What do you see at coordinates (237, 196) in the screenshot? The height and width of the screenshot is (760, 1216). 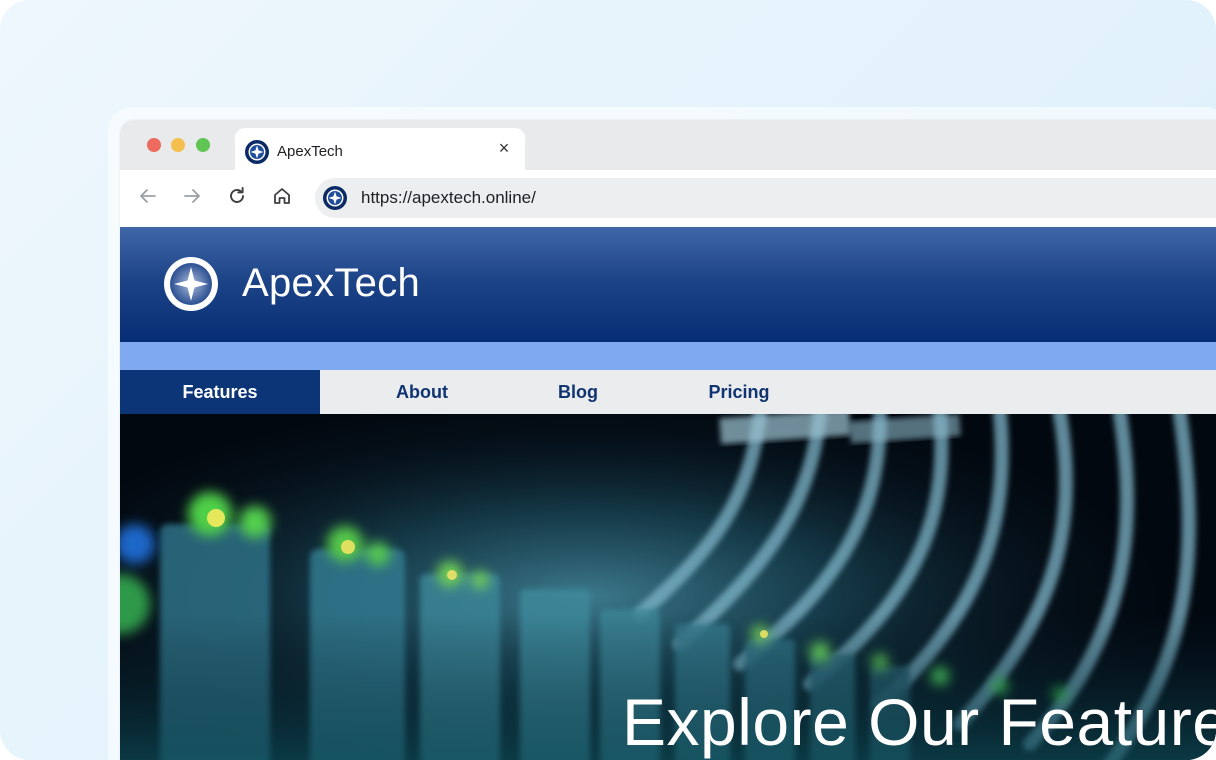 I see `reload-icon` at bounding box center [237, 196].